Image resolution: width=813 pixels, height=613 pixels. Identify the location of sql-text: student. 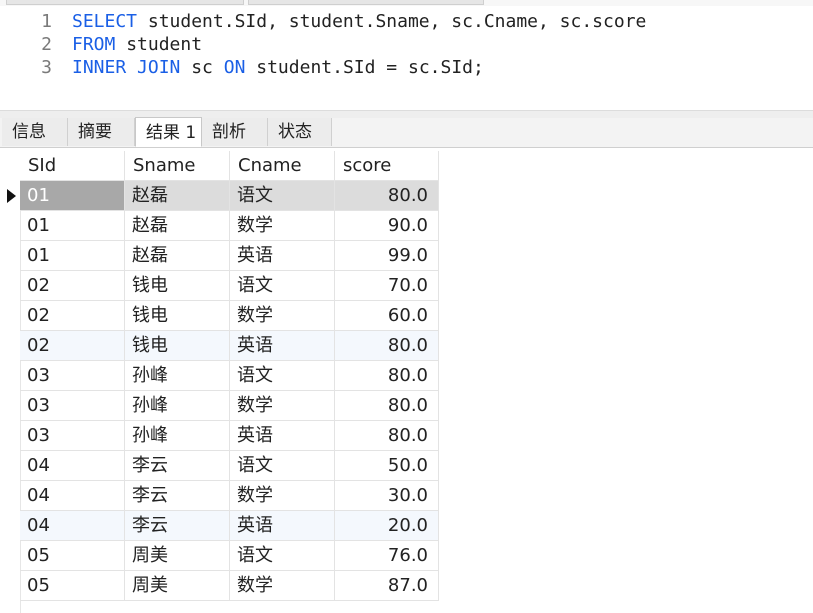
(159, 44).